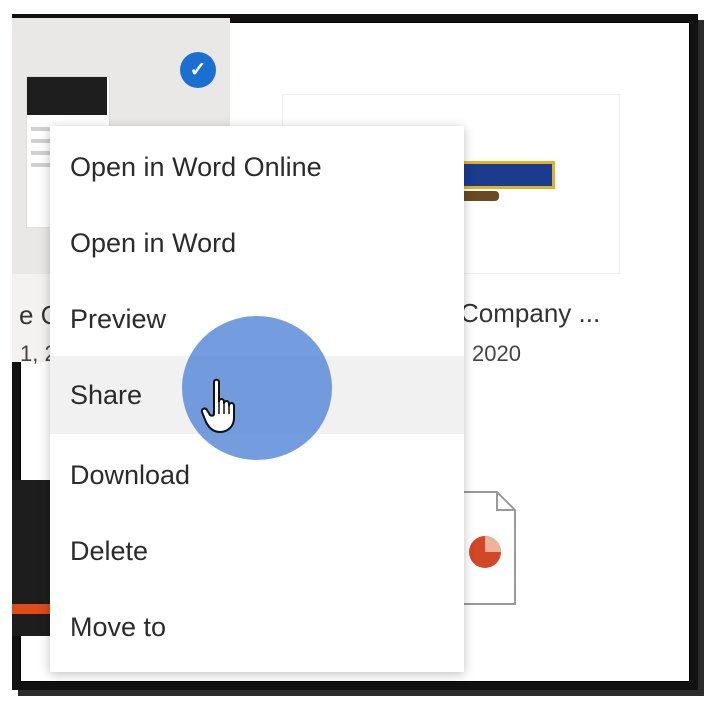 The width and height of the screenshot is (719, 713). What do you see at coordinates (257, 551) in the screenshot?
I see `menu-item-delete: Delete` at bounding box center [257, 551].